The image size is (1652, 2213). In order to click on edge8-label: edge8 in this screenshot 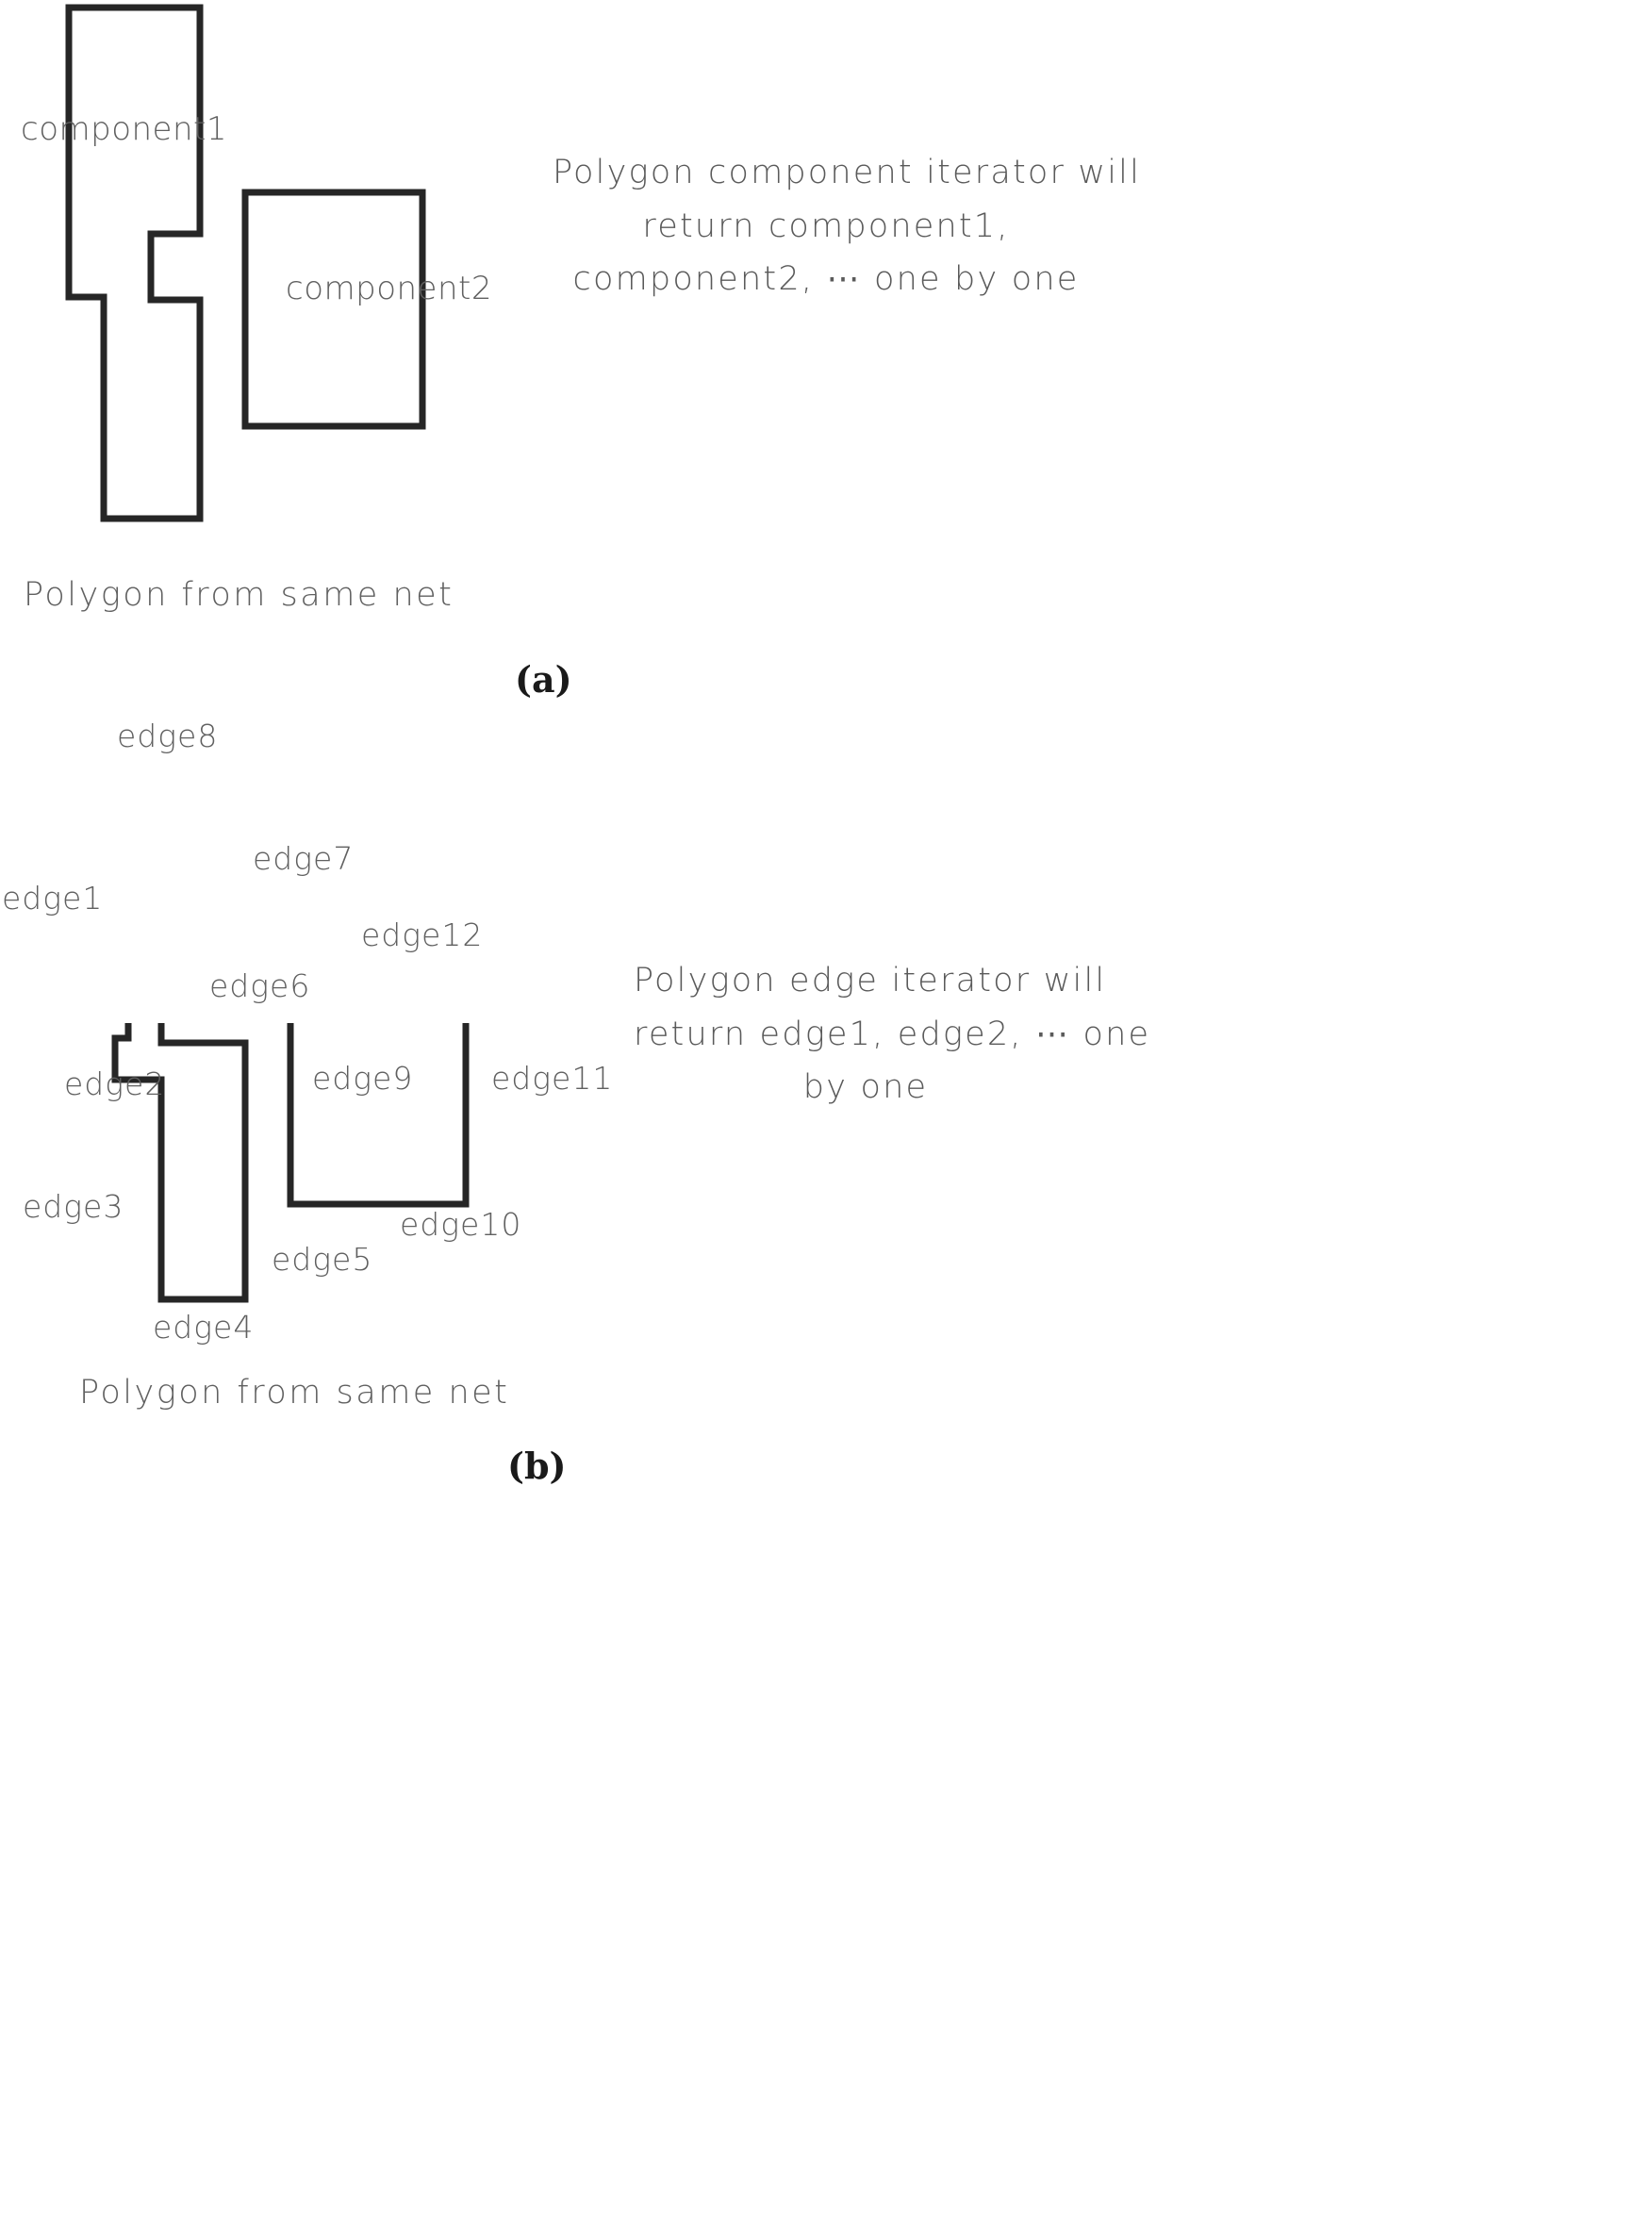, I will do `click(168, 736)`.